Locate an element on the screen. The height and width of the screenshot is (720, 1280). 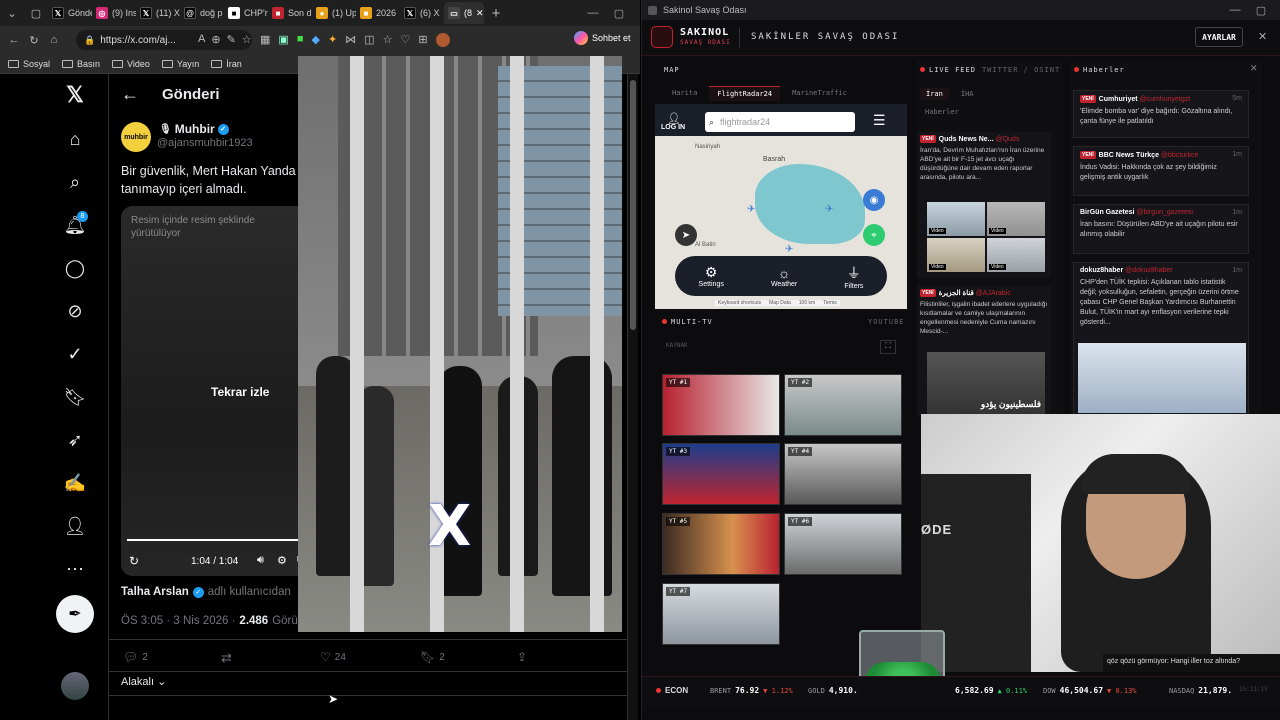
profile-icon: 👤︎ is located at coordinates (75, 526).